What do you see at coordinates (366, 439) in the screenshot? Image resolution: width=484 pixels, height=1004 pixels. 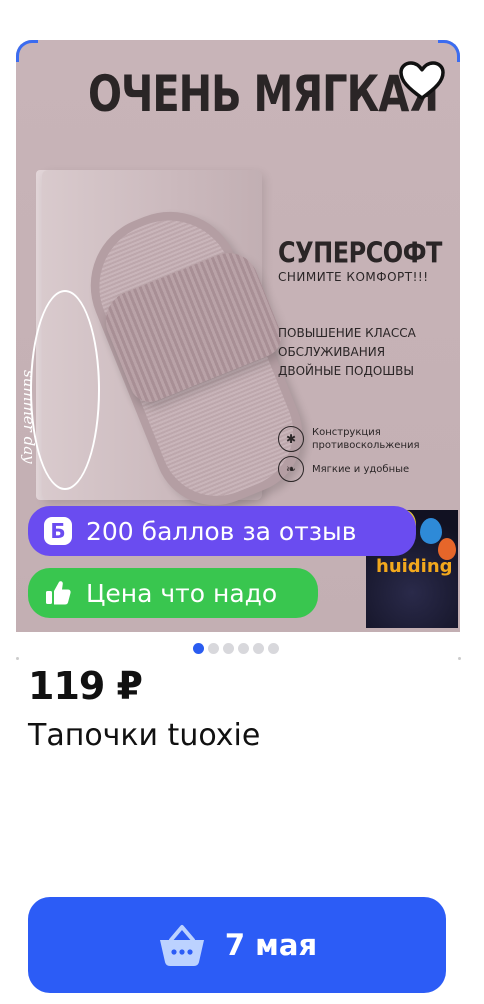 I see `feature-anti-slip-text: Конструкция противоскольжения` at bounding box center [366, 439].